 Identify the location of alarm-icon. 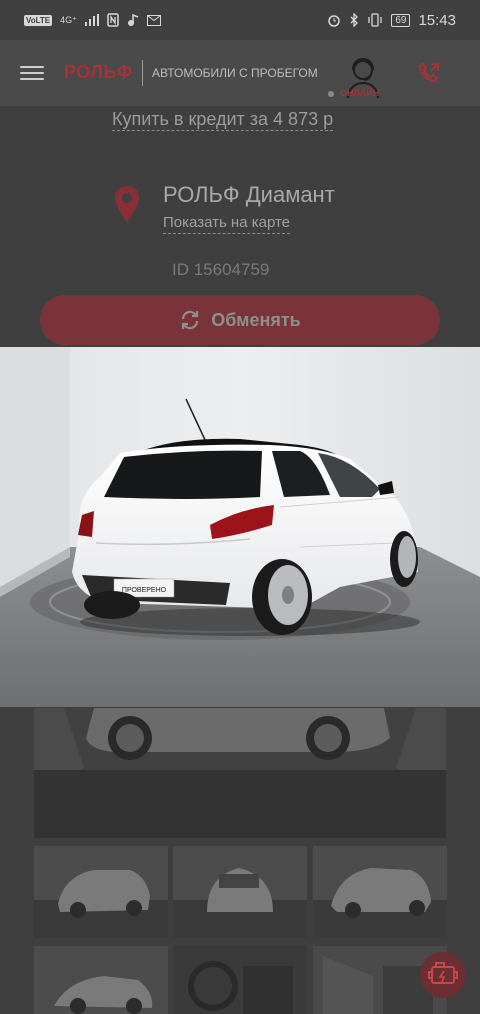
(334, 21).